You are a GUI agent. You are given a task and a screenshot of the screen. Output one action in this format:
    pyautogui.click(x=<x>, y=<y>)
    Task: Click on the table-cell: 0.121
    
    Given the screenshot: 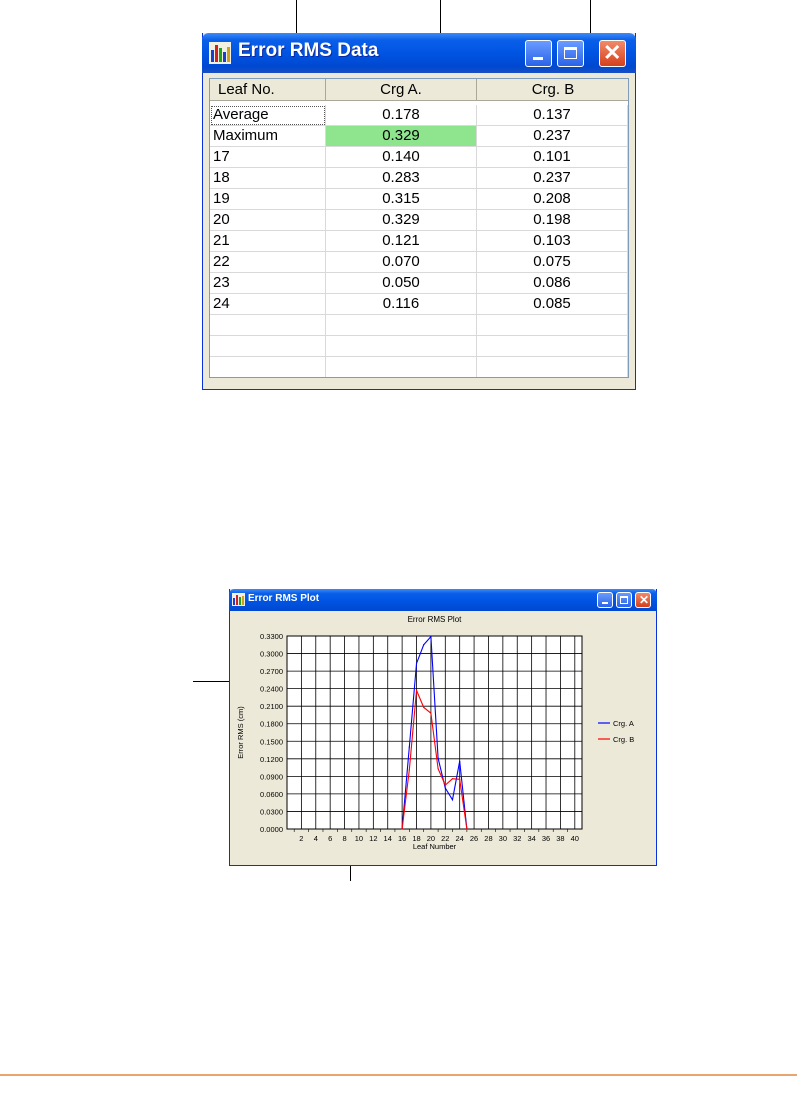 What is the action you would take?
    pyautogui.click(x=401, y=241)
    